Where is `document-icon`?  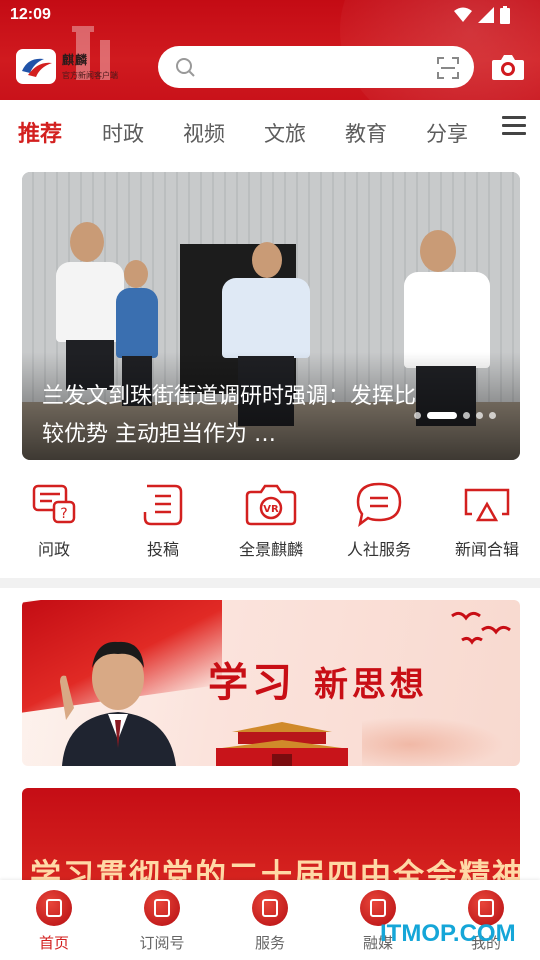
document-icon is located at coordinates (163, 505).